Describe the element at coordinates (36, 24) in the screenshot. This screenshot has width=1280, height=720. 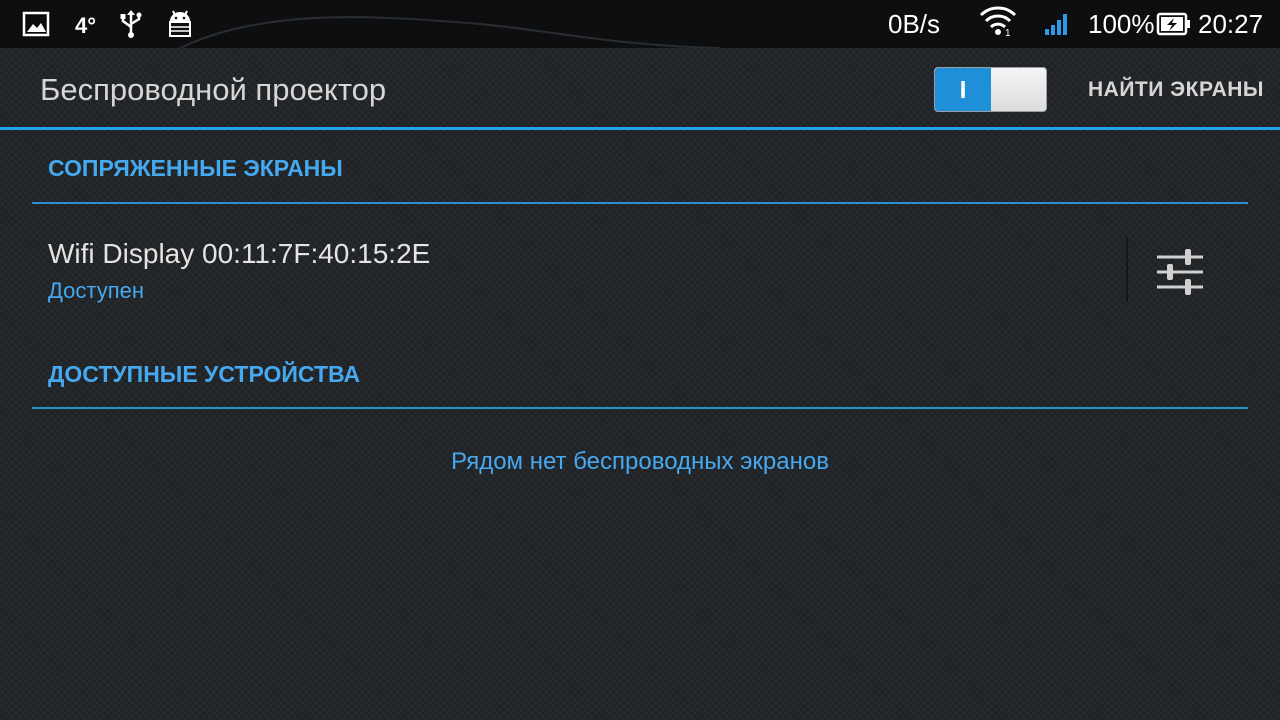
I see `gallery-icon` at that location.